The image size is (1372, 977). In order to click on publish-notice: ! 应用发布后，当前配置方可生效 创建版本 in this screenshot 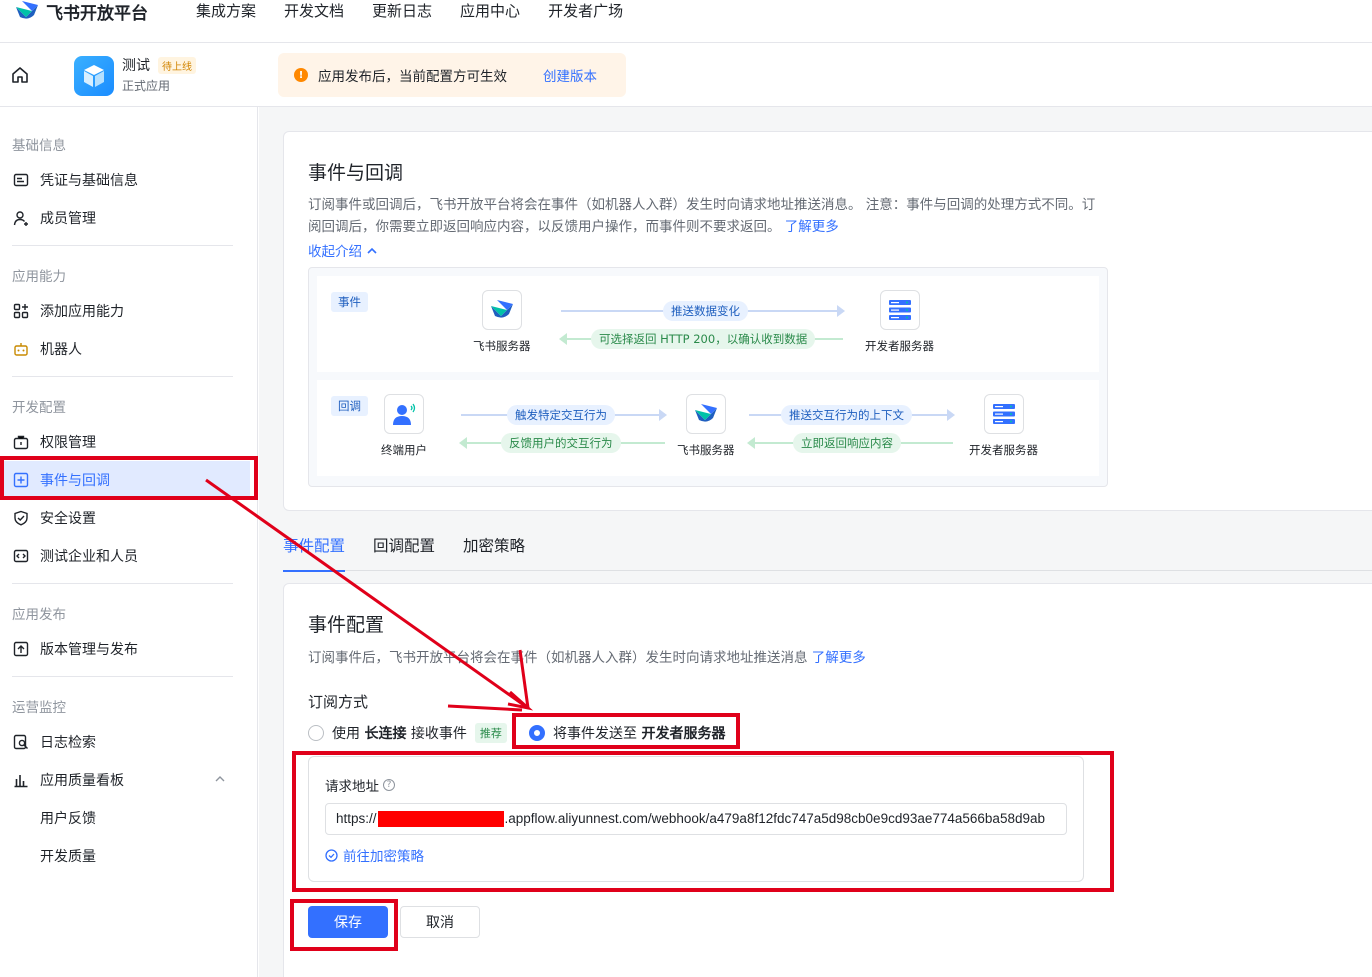, I will do `click(452, 75)`.